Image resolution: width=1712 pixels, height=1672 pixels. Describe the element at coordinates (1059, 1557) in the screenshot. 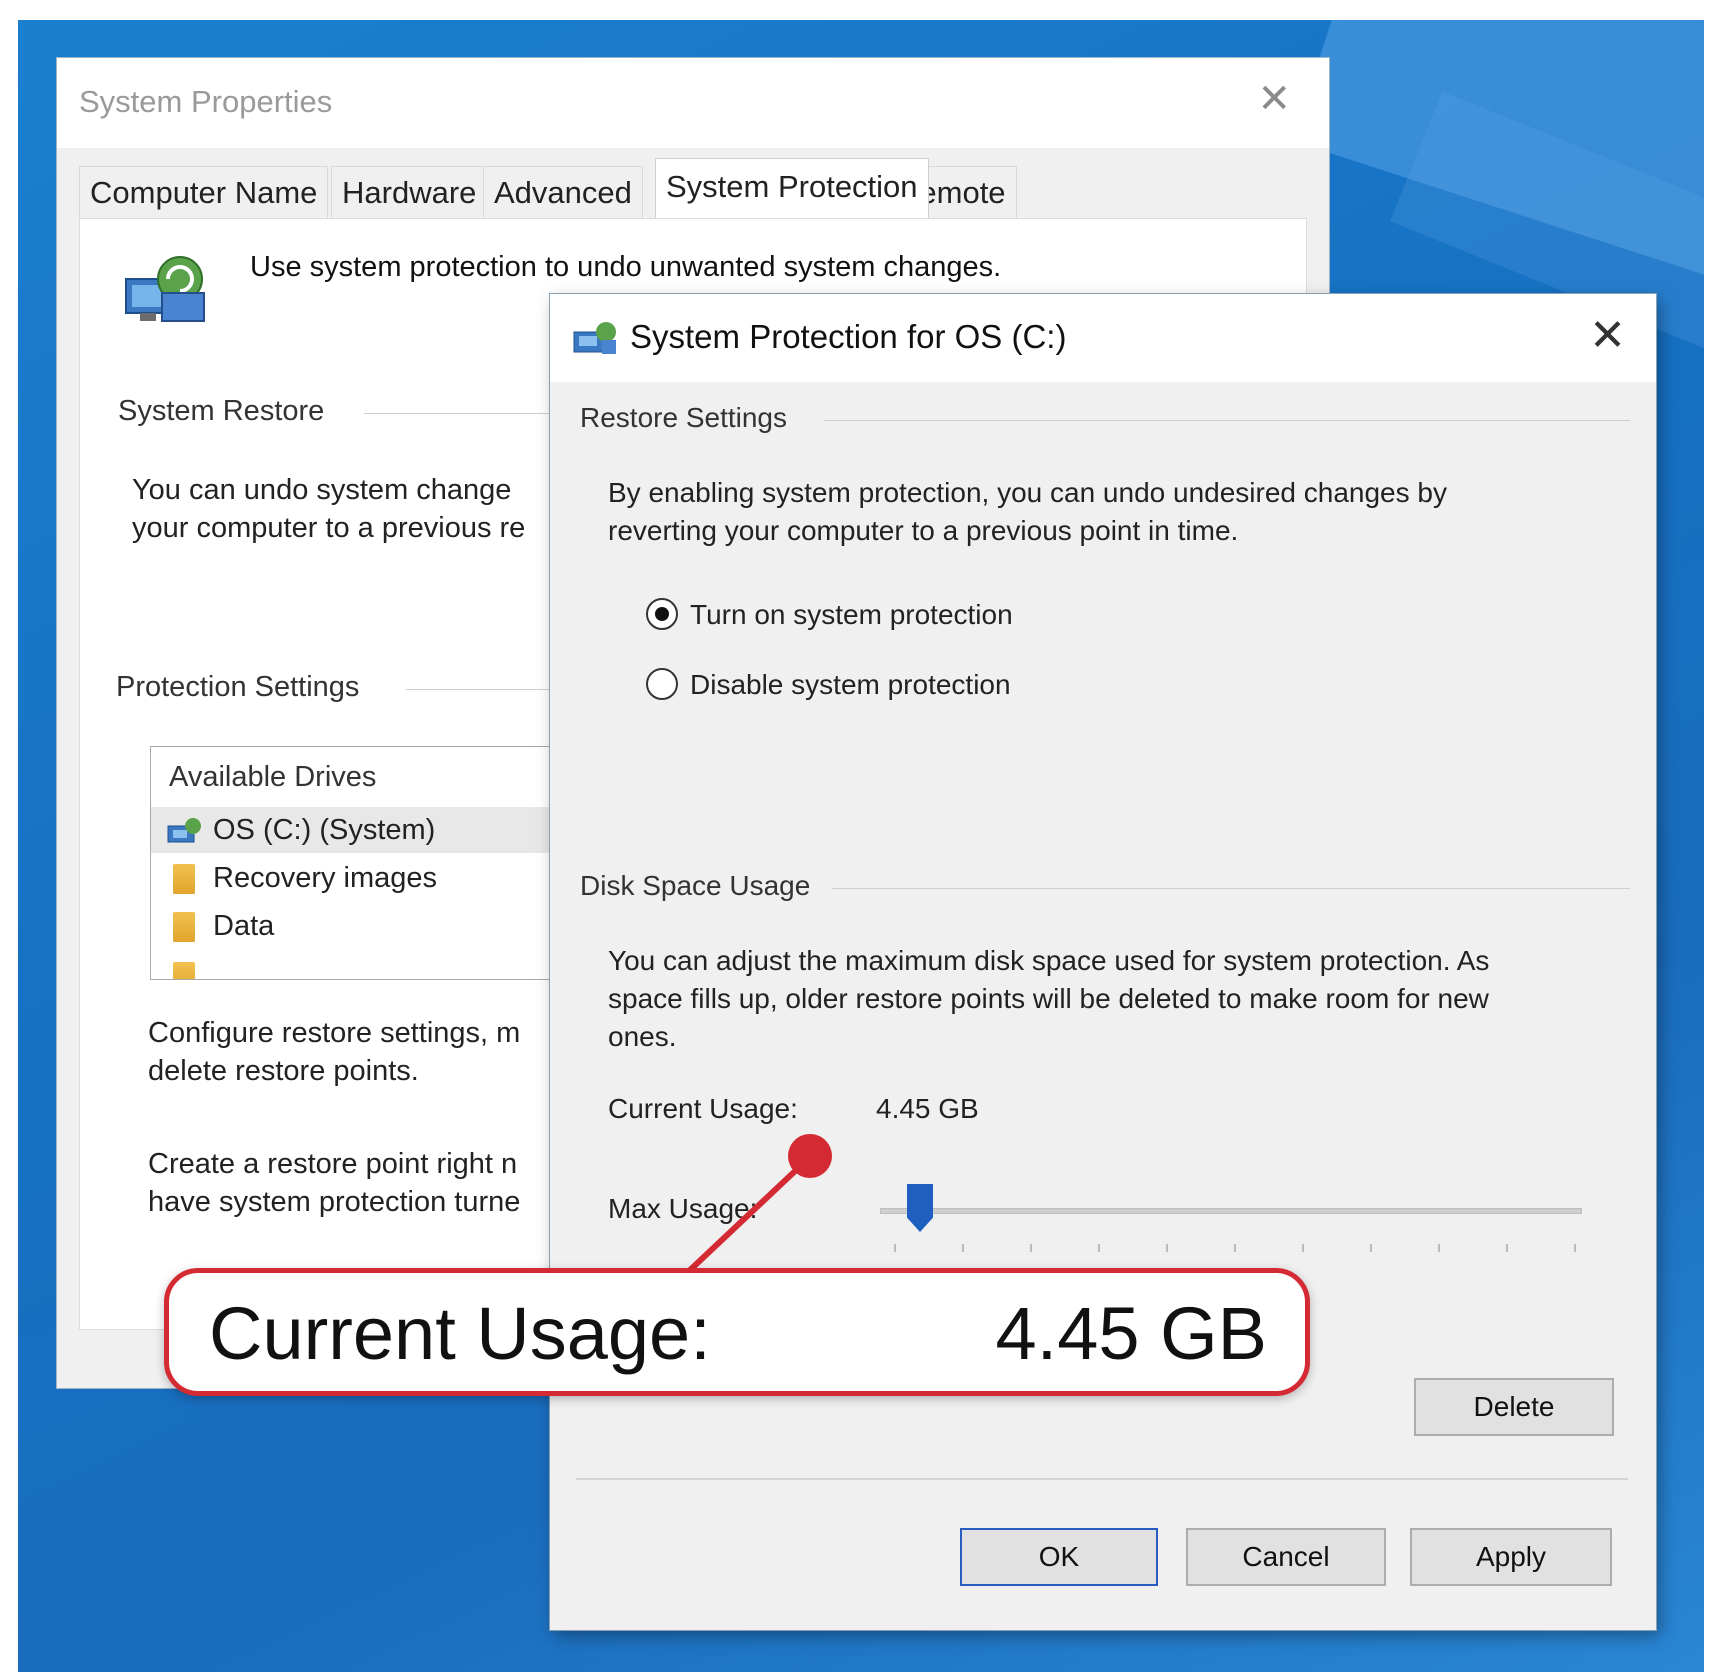

I see `ok-button: OK` at that location.